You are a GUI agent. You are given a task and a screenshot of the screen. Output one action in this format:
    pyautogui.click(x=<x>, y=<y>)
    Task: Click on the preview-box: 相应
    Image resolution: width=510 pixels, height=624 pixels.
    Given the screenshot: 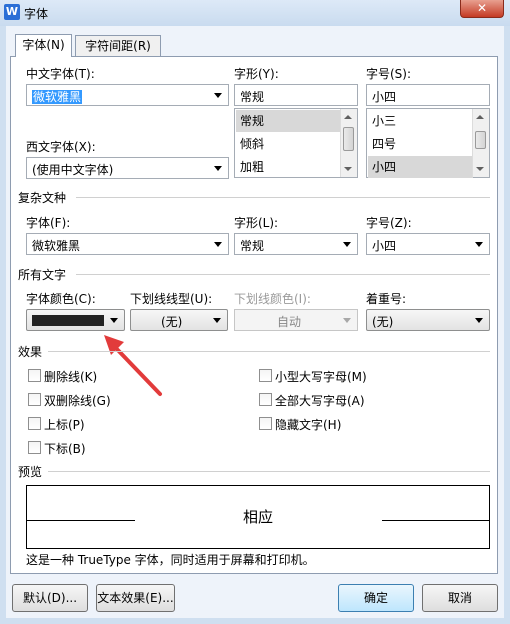 What is the action you would take?
    pyautogui.click(x=258, y=517)
    